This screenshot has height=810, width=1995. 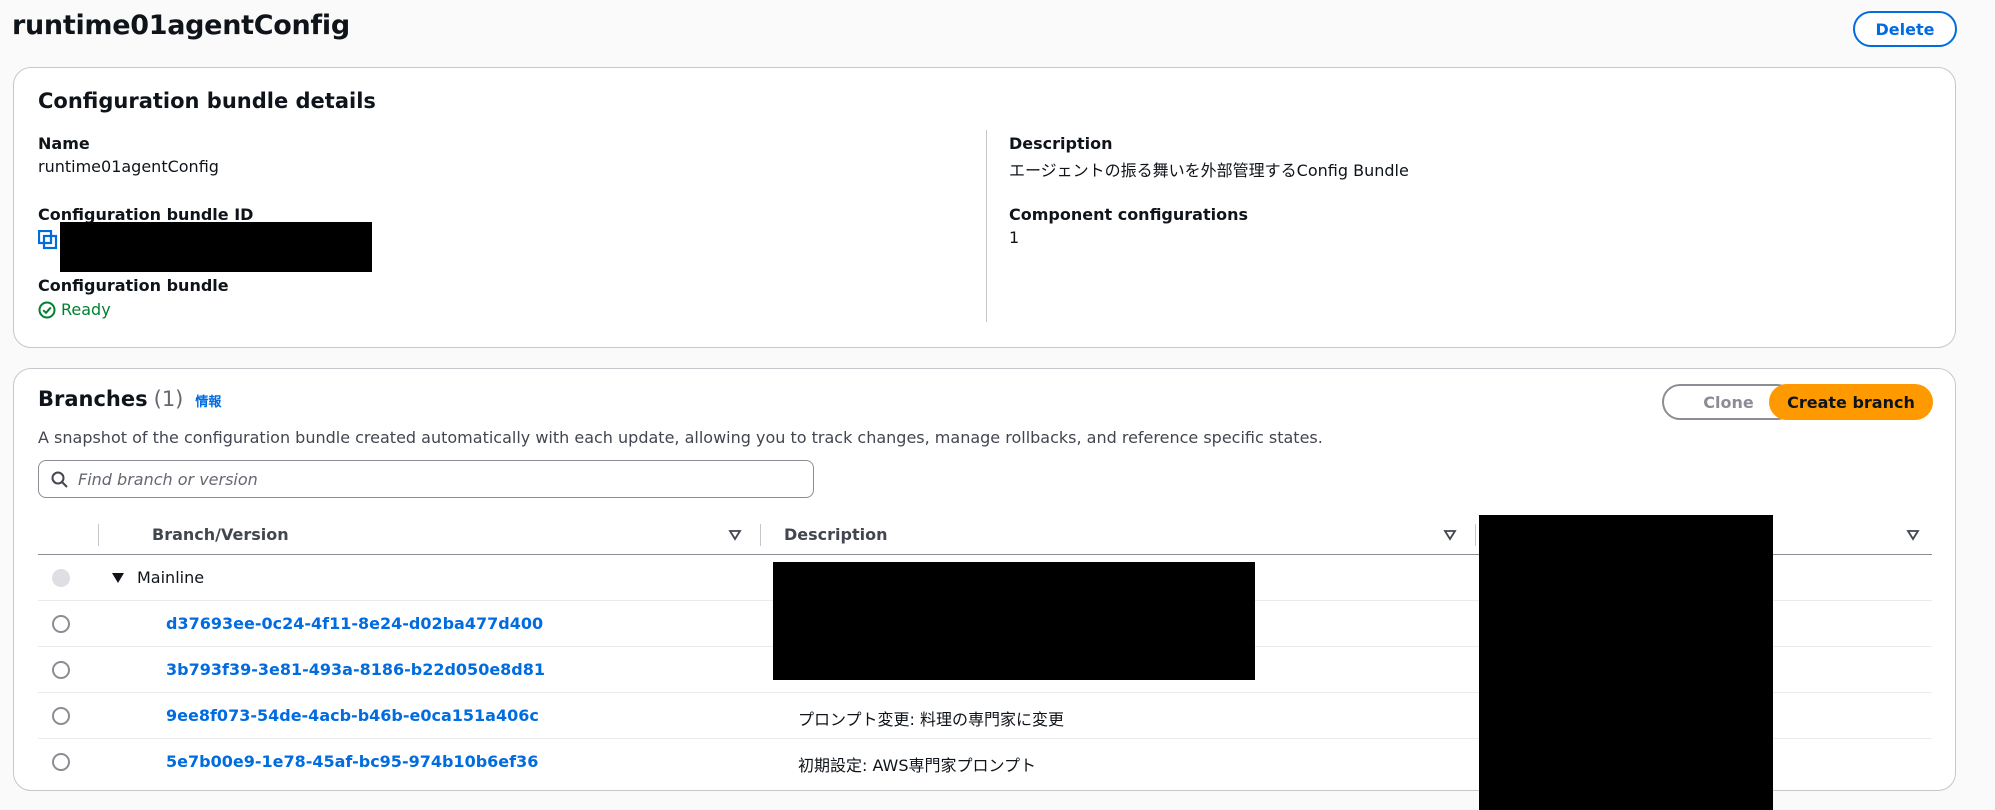 I want to click on column-divider, so click(x=986, y=226).